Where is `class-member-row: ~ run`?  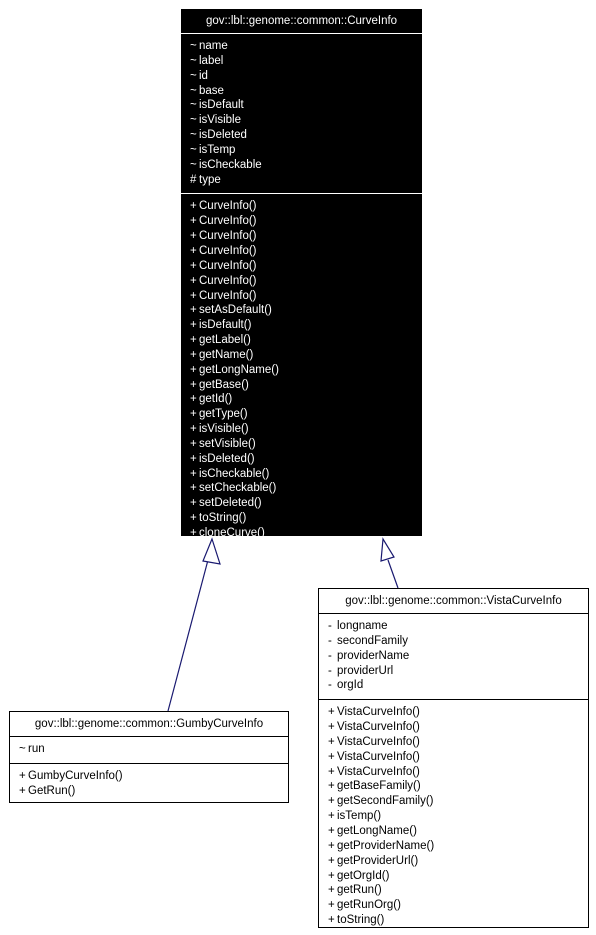
class-member-row: ~ run is located at coordinates (149, 749).